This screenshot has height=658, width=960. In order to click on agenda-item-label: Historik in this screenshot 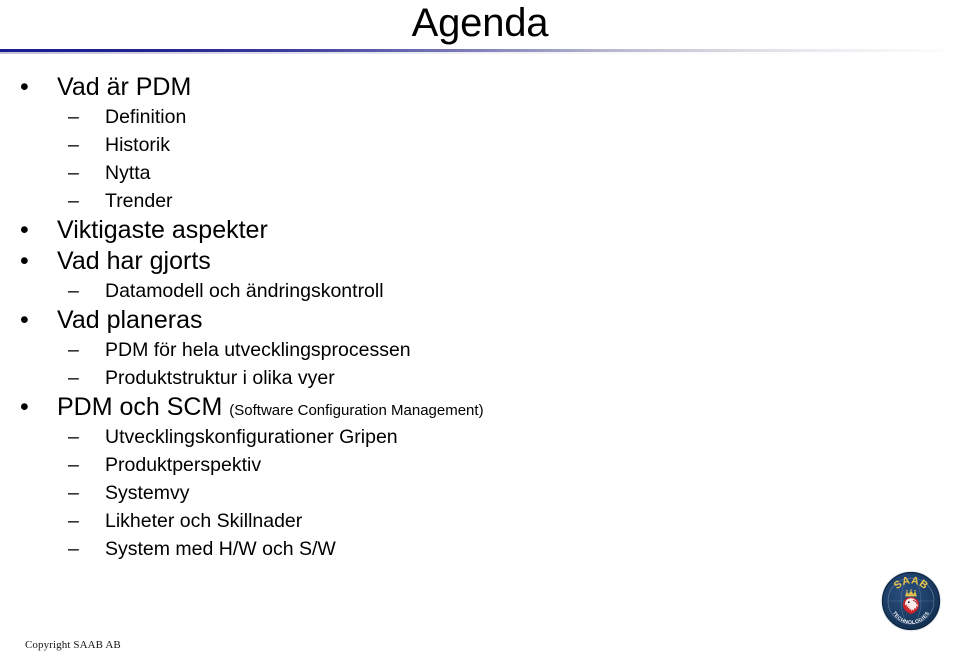, I will do `click(138, 145)`.